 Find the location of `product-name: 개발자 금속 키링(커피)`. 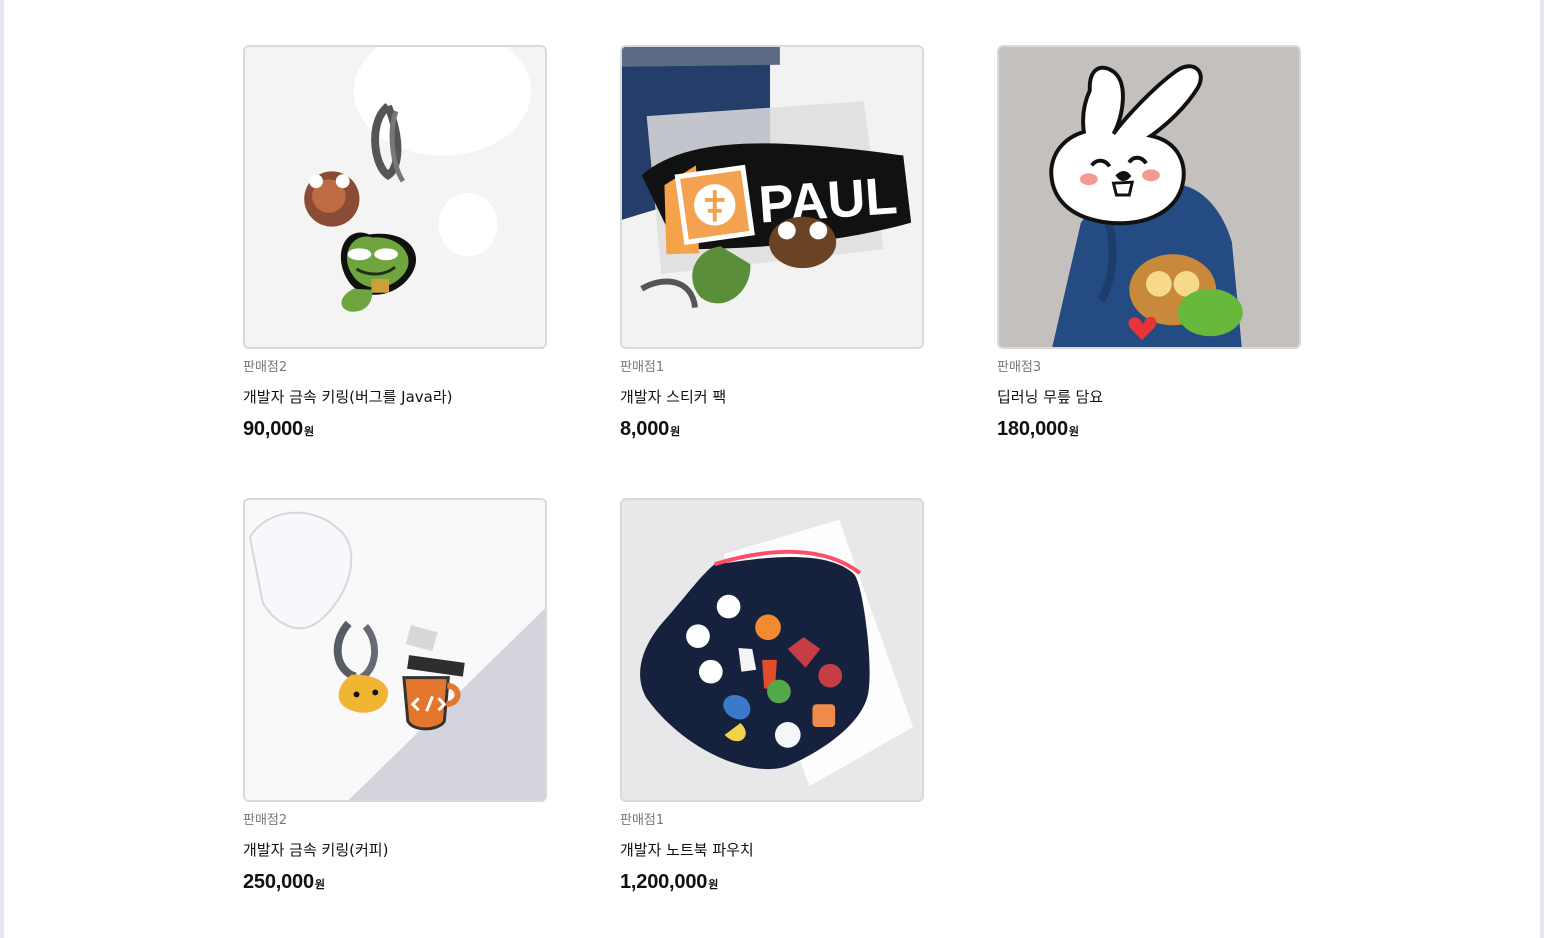

product-name: 개발자 금속 키링(커피) is located at coordinates (395, 850).